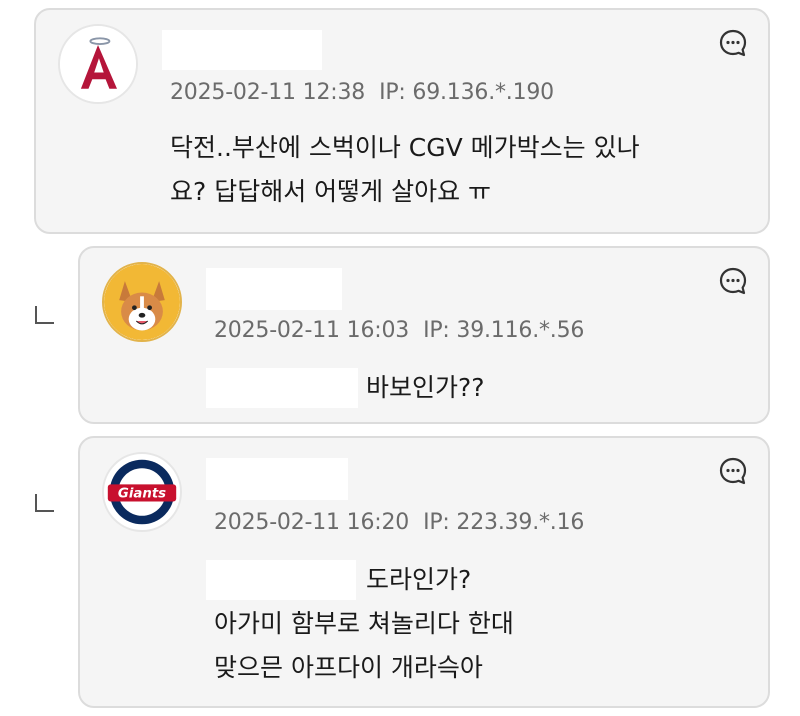 Image resolution: width=800 pixels, height=716 pixels. What do you see at coordinates (364, 646) in the screenshot?
I see `comment-body: 아가미 함부로 쳐놀리다 한대 맞으믄 아프다이 개라슥아` at bounding box center [364, 646].